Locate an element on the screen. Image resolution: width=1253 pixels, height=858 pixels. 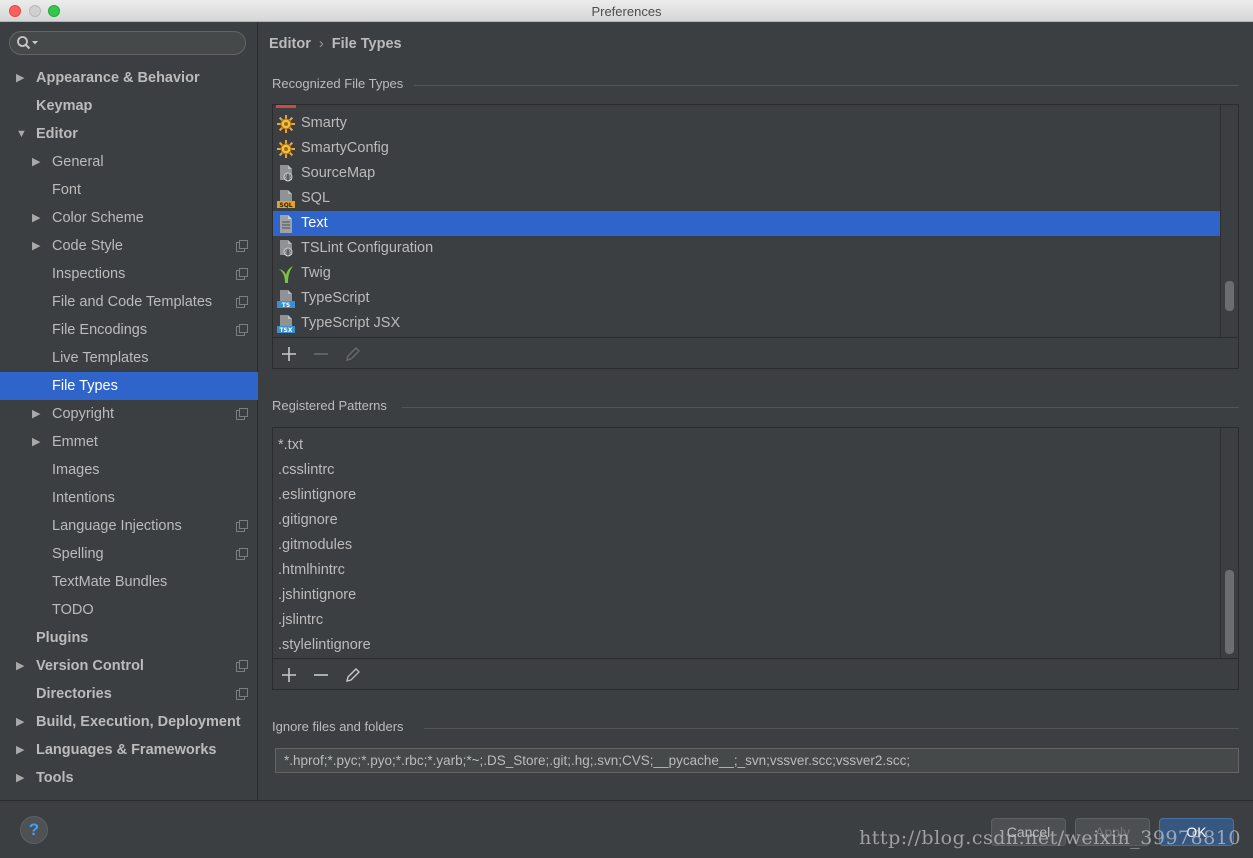
file-type-label: SmartyConfig is located at coordinates (345, 148).